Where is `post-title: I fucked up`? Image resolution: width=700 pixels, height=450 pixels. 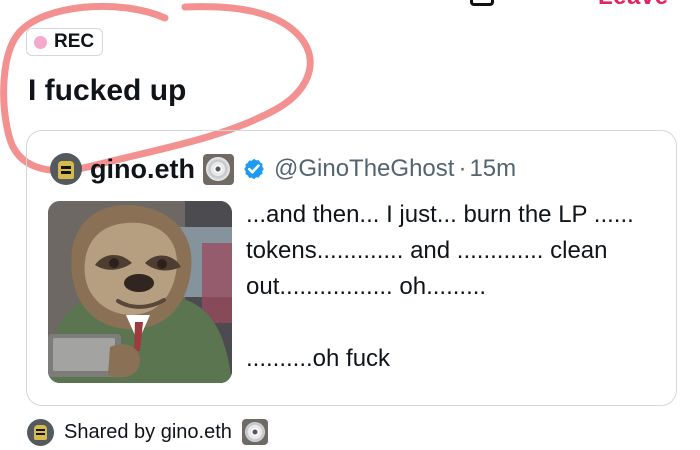 post-title: I fucked up is located at coordinates (107, 90).